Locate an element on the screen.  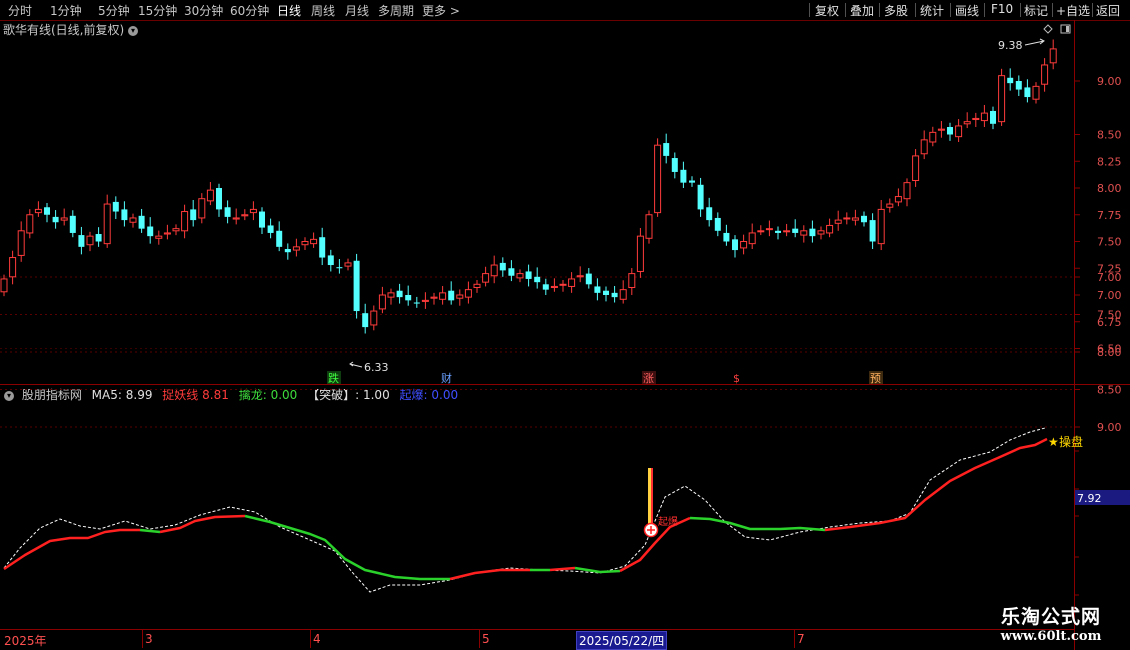
y-tick-label: 9.00 is located at coordinates (1109, 427).